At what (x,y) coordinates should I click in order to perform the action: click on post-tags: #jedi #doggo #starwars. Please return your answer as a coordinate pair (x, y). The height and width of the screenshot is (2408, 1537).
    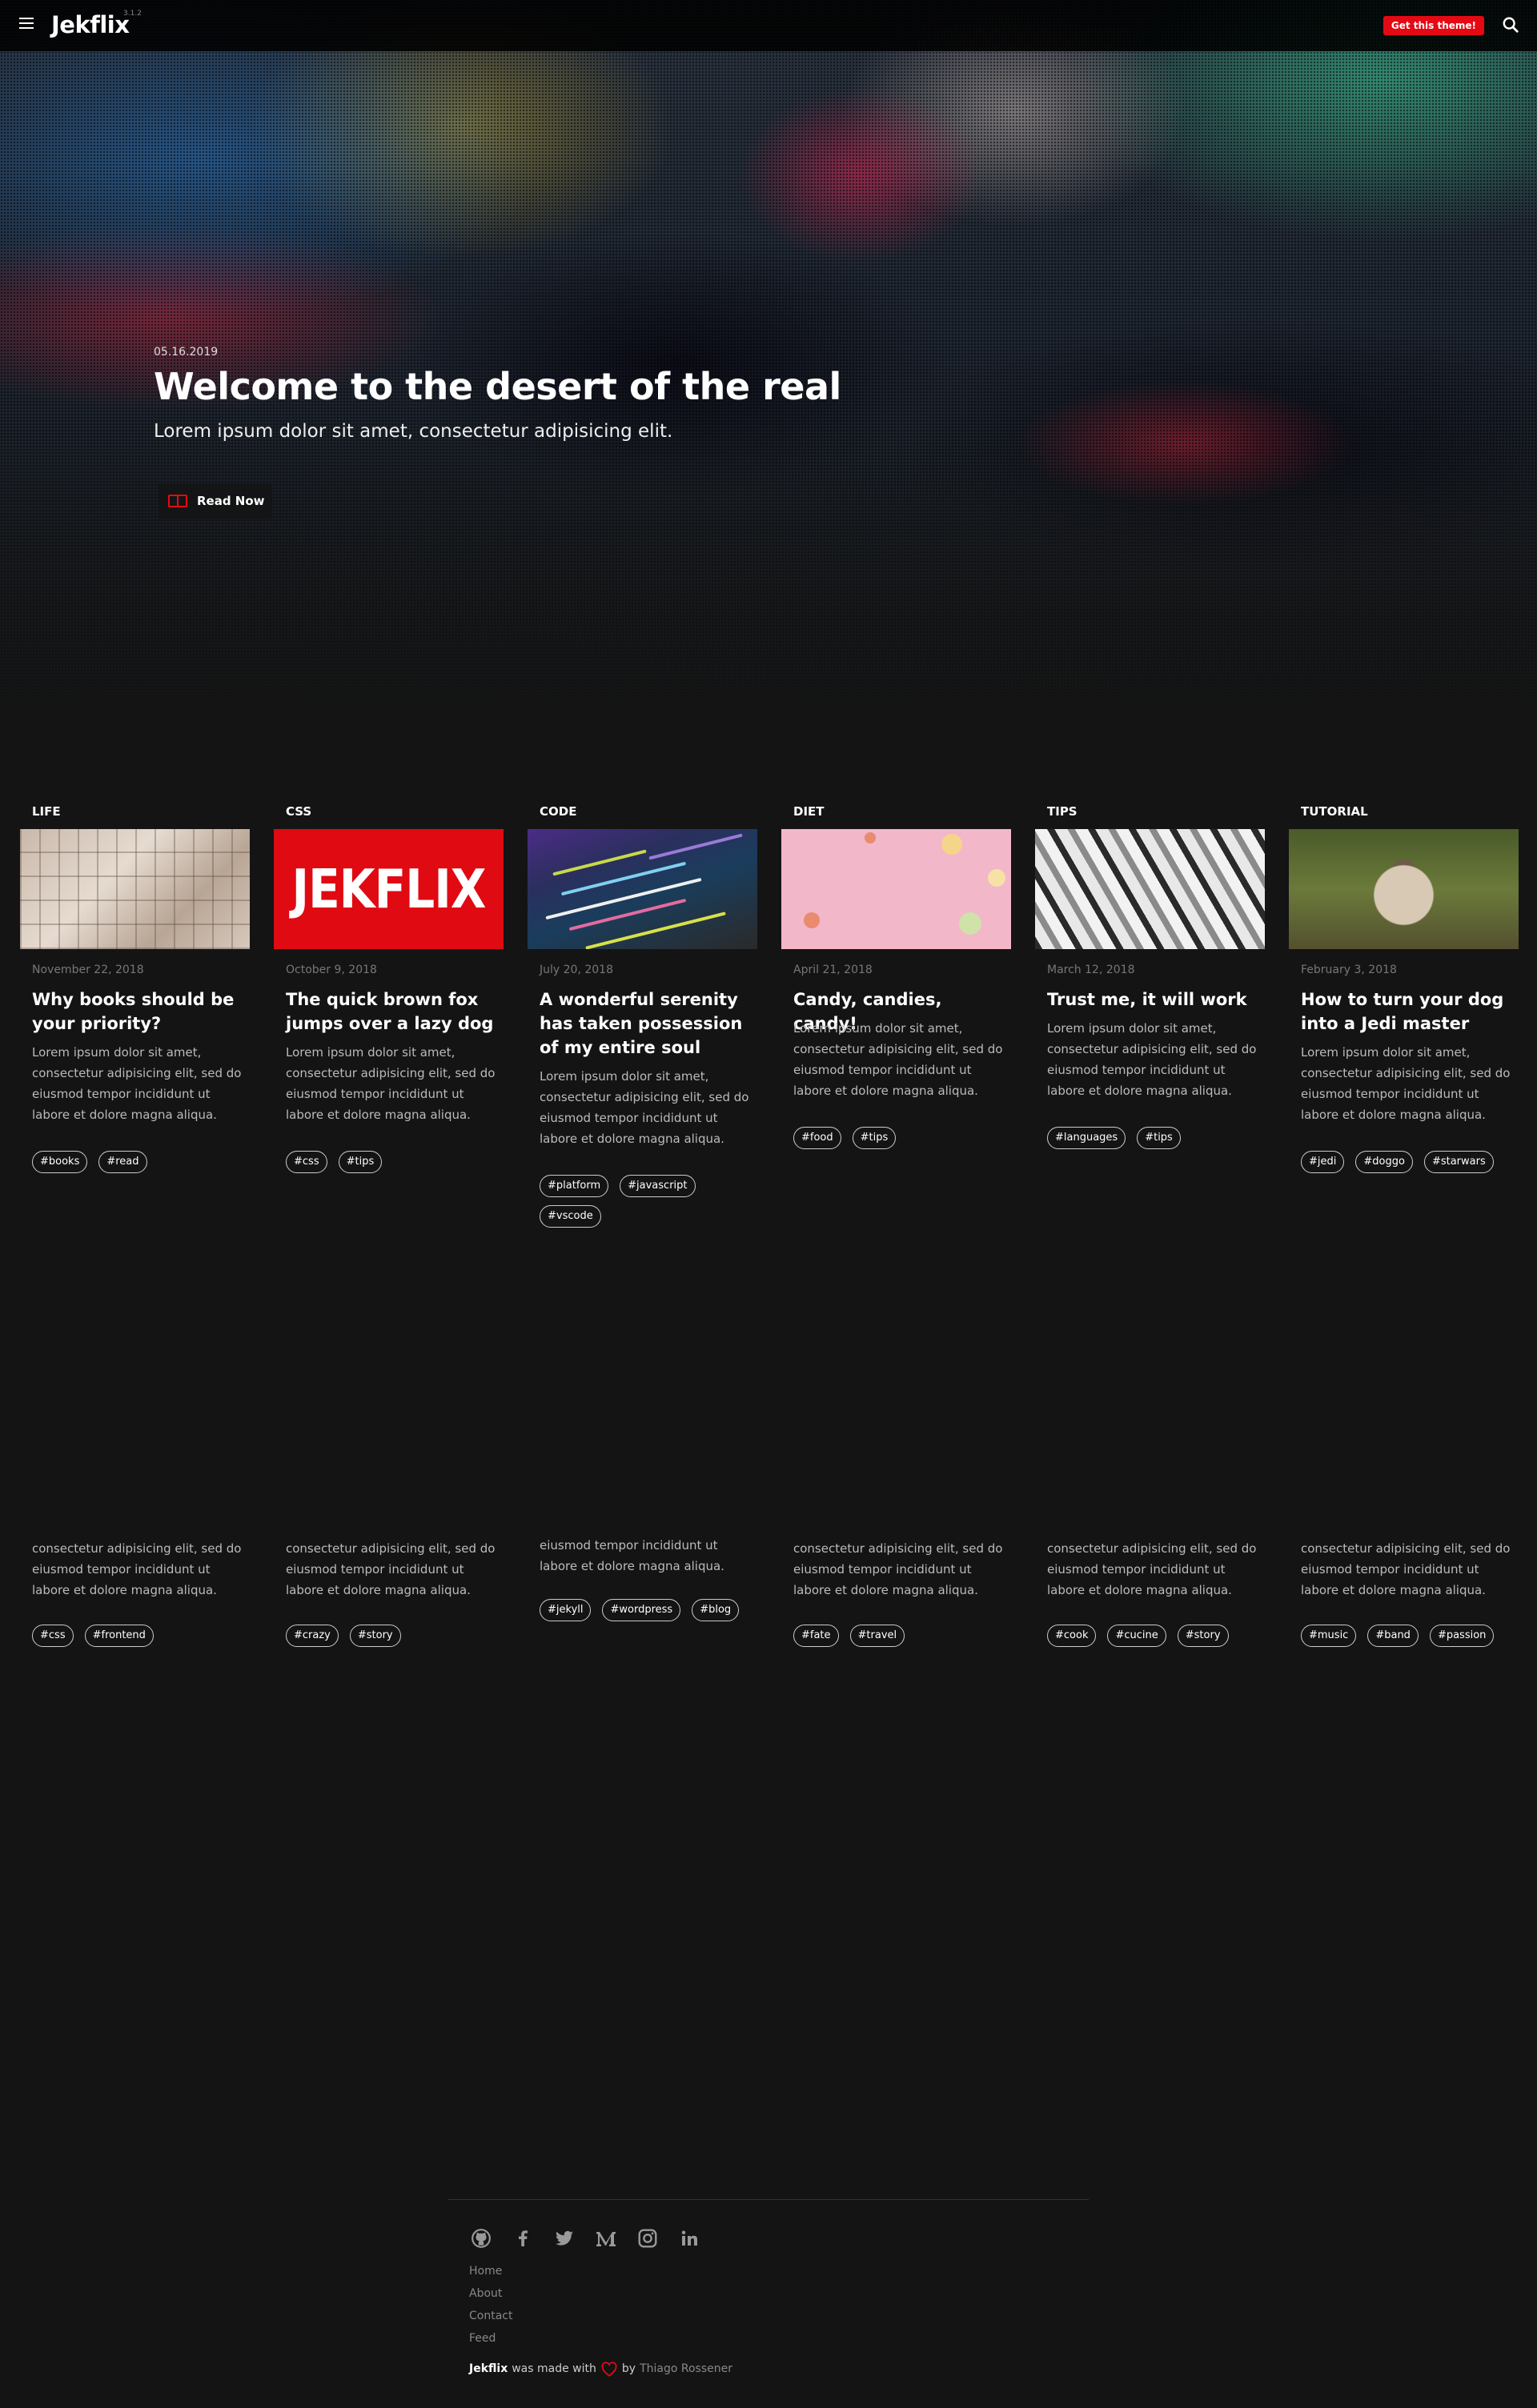
    Looking at the image, I should click on (1406, 1162).